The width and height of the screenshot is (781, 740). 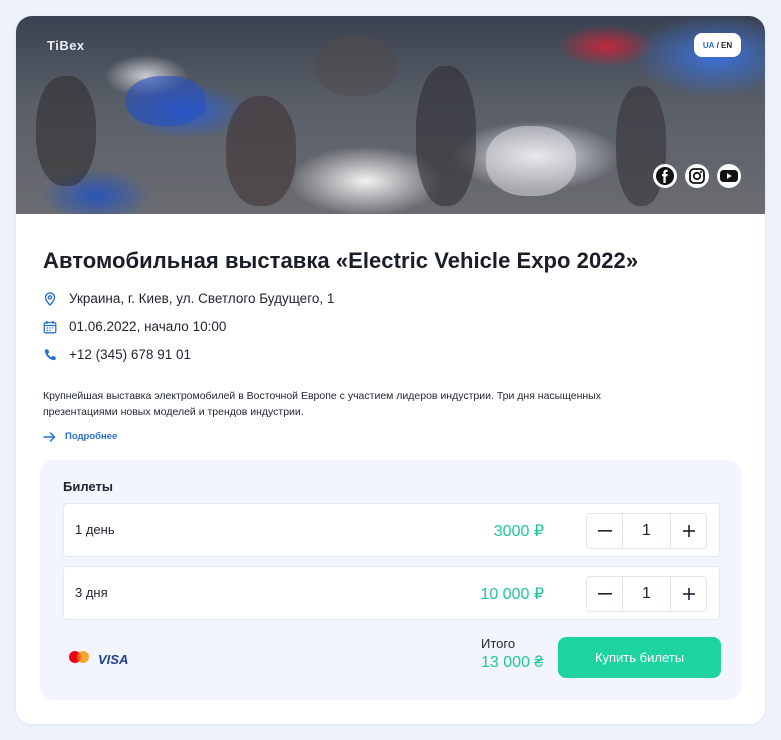 I want to click on total-value: 13 000 ₴, so click(x=512, y=662).